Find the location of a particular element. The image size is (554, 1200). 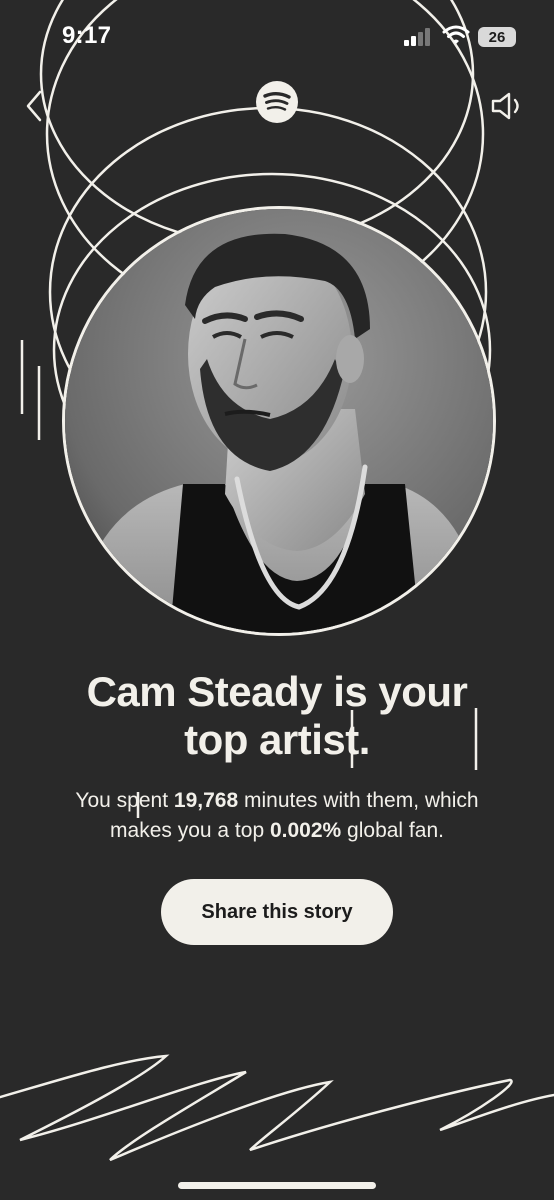

stats-suffix: global fan. is located at coordinates (395, 830).